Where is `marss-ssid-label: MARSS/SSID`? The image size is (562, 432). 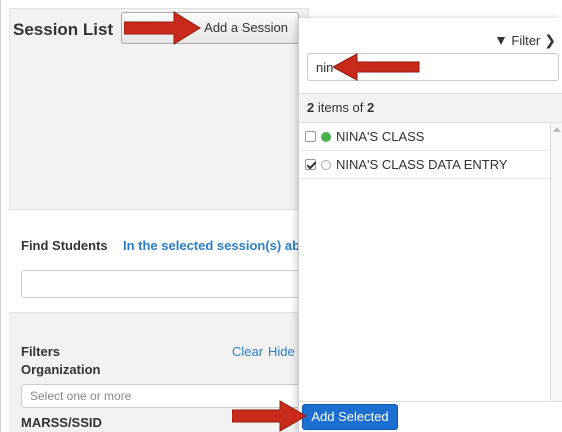 marss-ssid-label: MARSS/SSID is located at coordinates (61, 422).